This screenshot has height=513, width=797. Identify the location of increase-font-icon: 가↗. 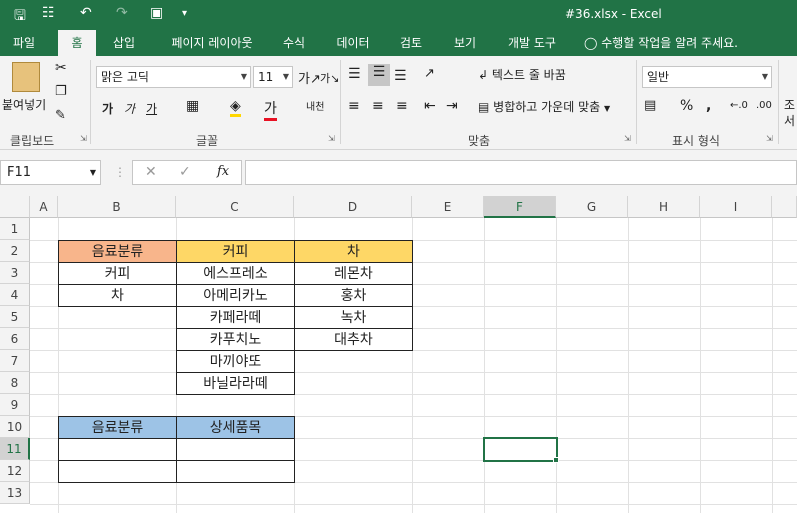
(309, 77).